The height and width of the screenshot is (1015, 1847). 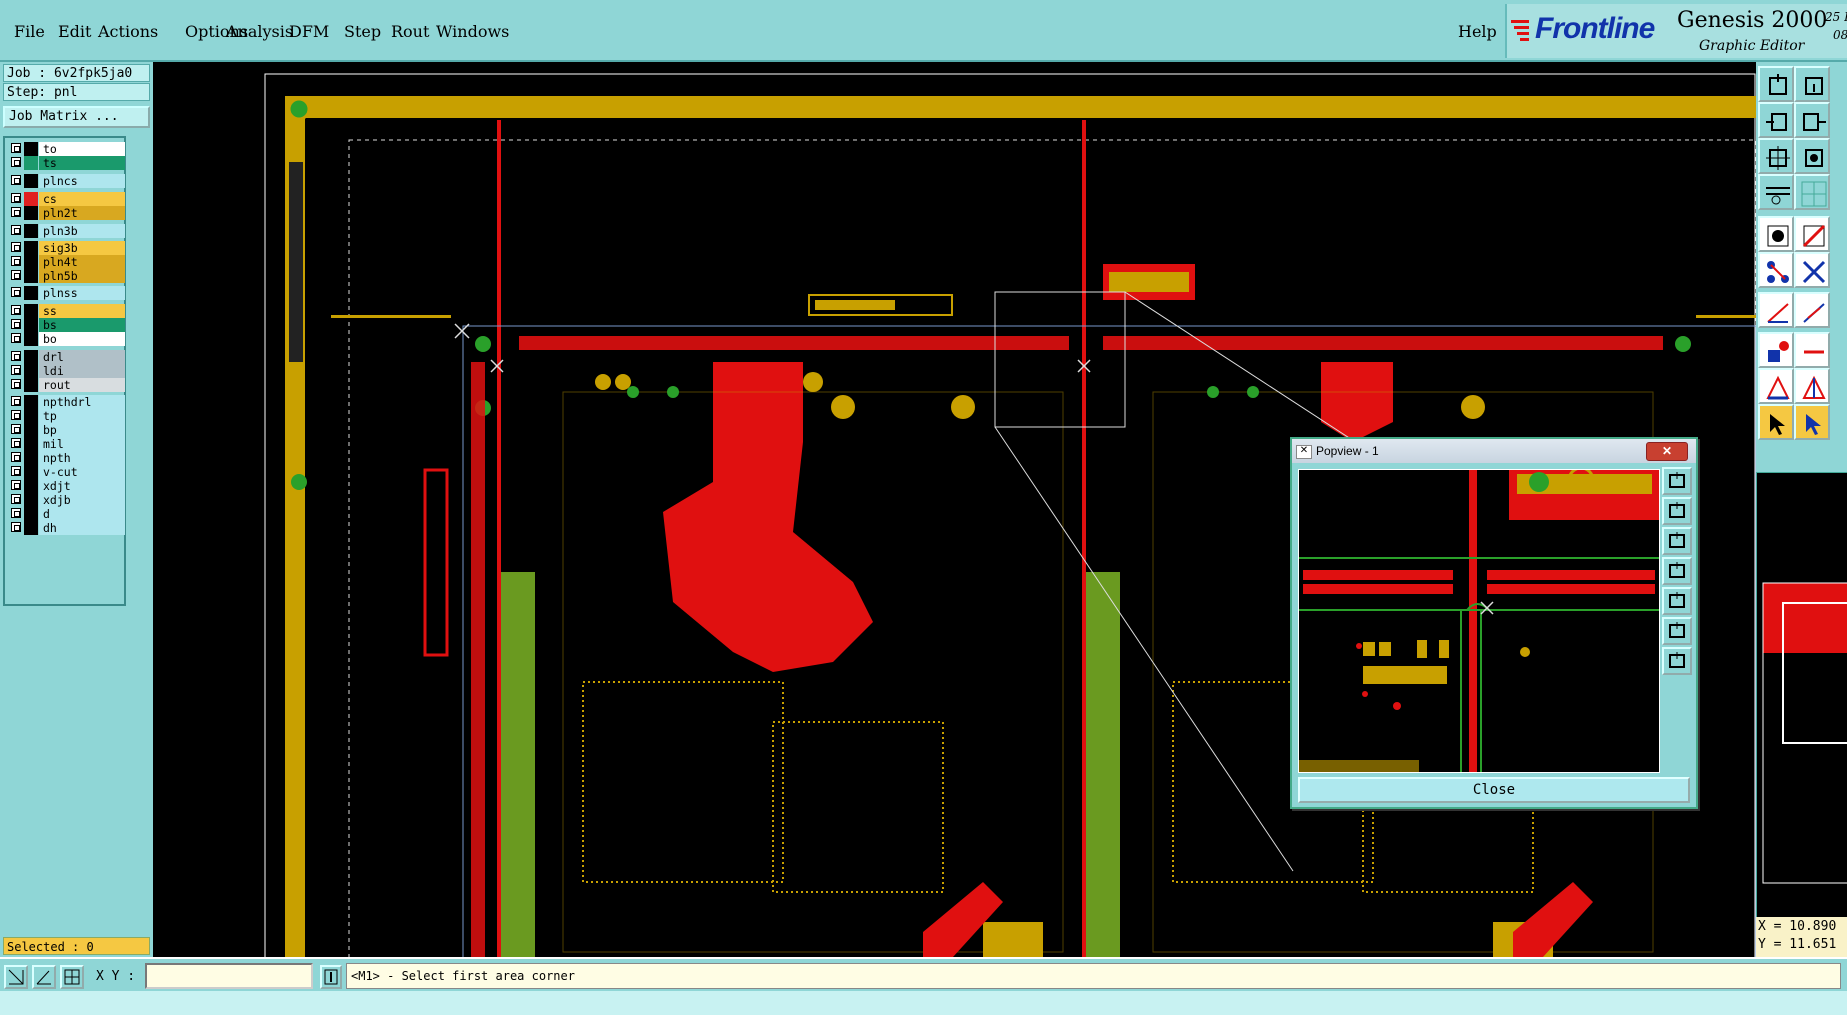 I want to click on layer-row-ts: ts, so click(x=68, y=163).